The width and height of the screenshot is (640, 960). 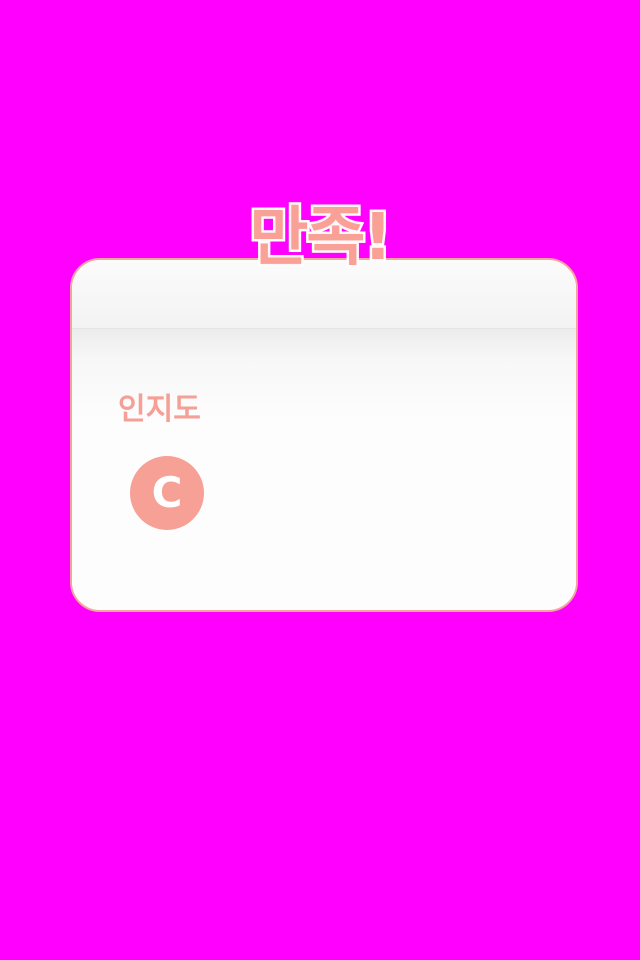 What do you see at coordinates (159, 409) in the screenshot?
I see `stat-label-awareness: 인지도` at bounding box center [159, 409].